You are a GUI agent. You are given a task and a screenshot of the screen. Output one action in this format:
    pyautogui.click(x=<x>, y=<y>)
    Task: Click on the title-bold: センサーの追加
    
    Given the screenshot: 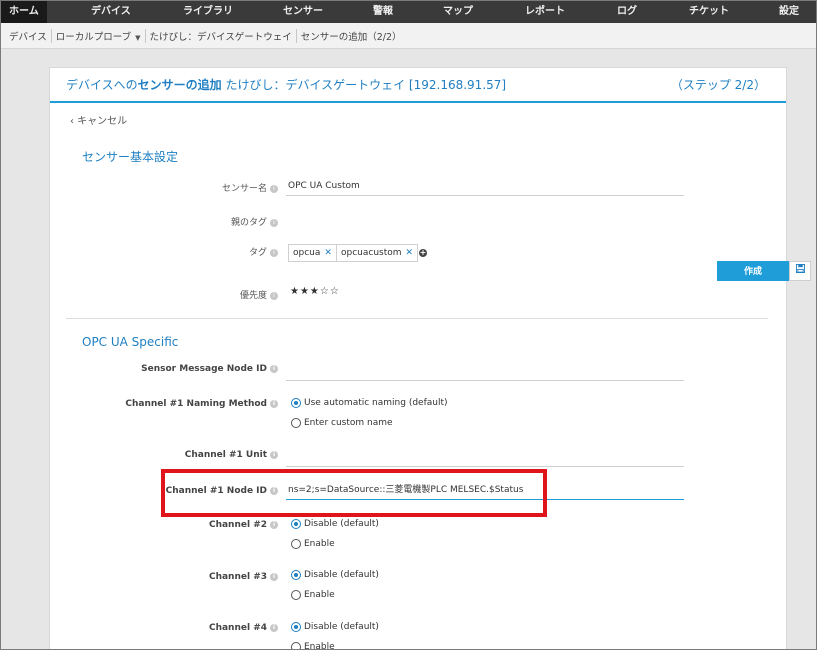 What is the action you would take?
    pyautogui.click(x=179, y=85)
    